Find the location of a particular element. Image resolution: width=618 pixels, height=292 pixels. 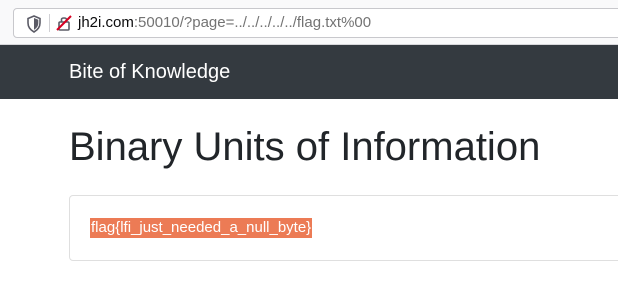

page-title: Binary Units of Information is located at coordinates (305, 147).